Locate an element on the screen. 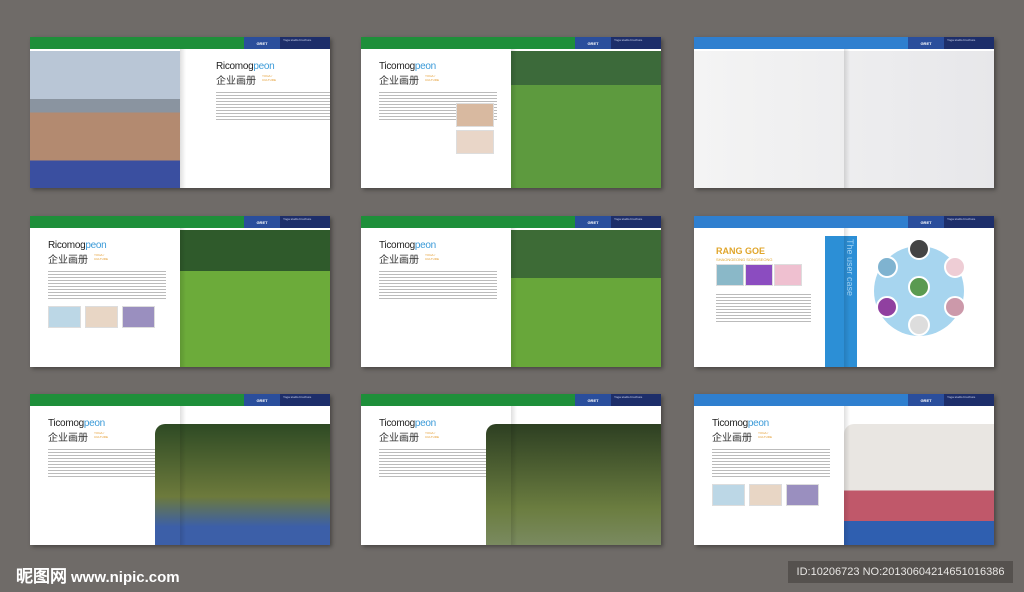 The image size is (1024, 592). image-id-badge: ID:10206723 NO:20130604214651016386 is located at coordinates (900, 572).